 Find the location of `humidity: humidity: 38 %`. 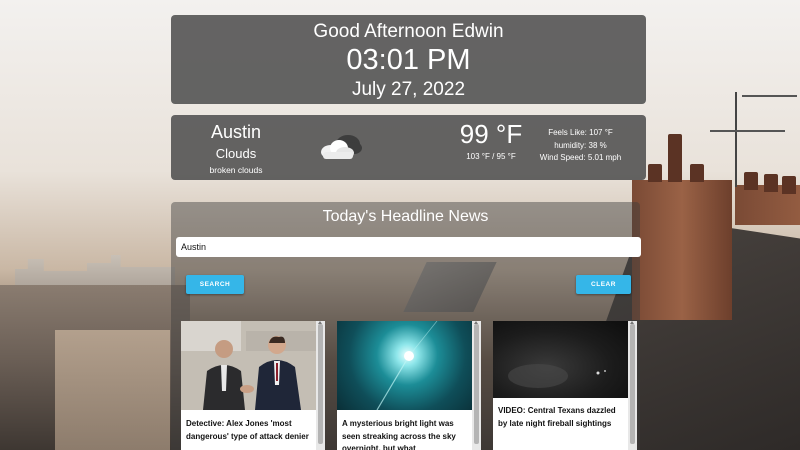

humidity: humidity: 38 % is located at coordinates (580, 145).